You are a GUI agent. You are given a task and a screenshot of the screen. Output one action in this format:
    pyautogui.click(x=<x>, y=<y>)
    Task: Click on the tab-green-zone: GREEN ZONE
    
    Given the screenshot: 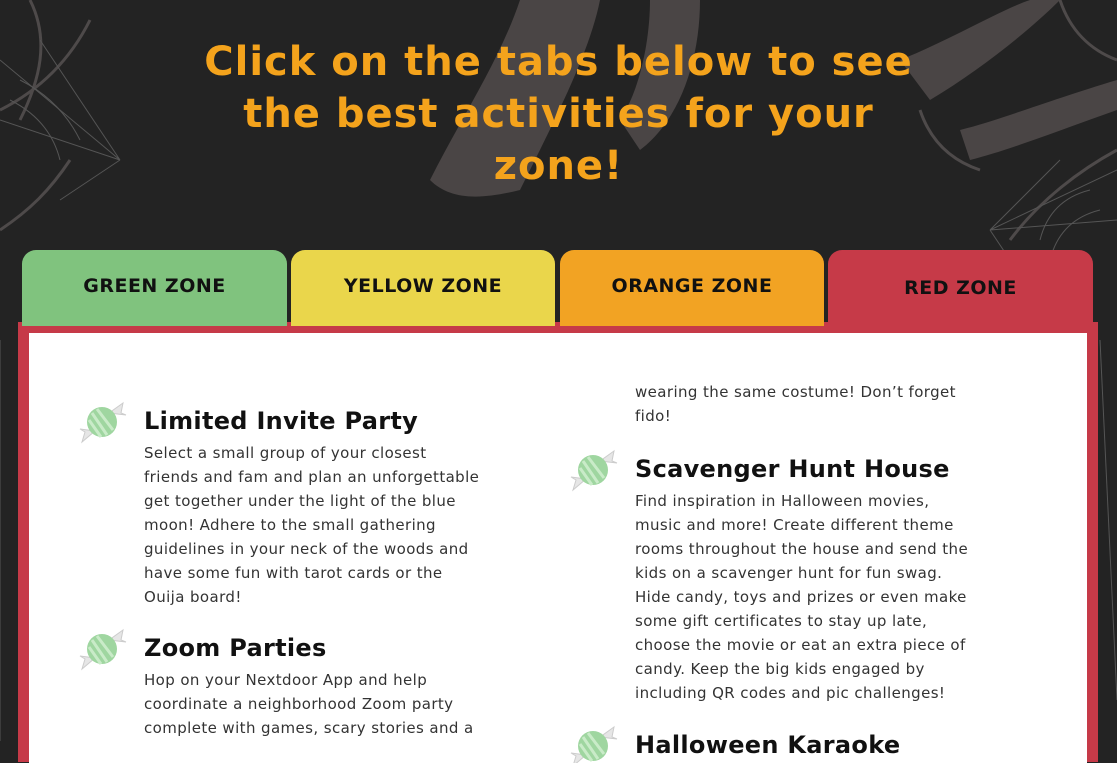 What is the action you would take?
    pyautogui.click(x=154, y=288)
    